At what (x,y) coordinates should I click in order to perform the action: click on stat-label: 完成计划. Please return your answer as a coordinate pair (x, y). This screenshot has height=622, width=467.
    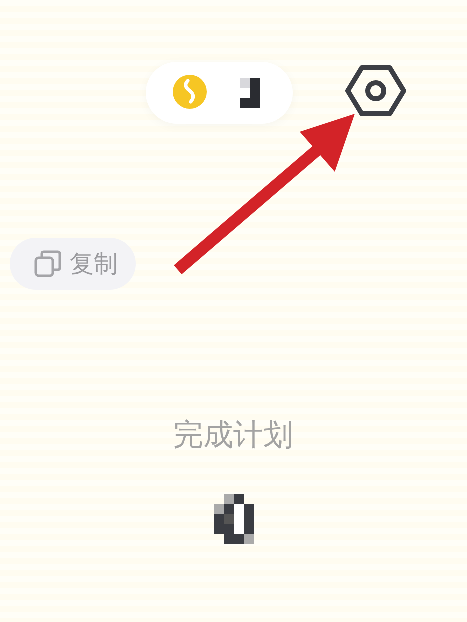
    Looking at the image, I should click on (234, 436).